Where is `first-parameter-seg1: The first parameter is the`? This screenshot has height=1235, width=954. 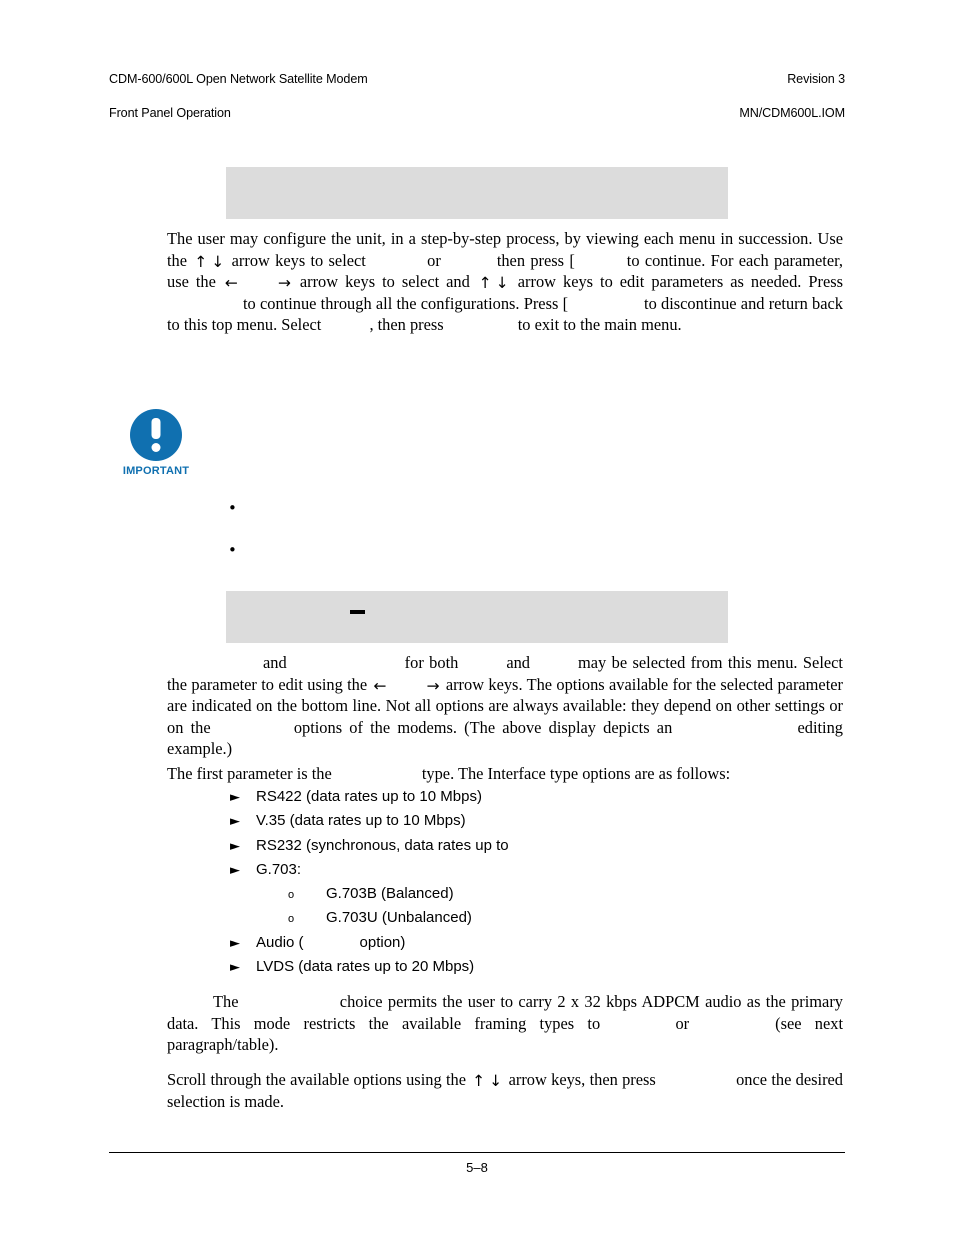 first-parameter-seg1: The first parameter is the is located at coordinates (251, 773).